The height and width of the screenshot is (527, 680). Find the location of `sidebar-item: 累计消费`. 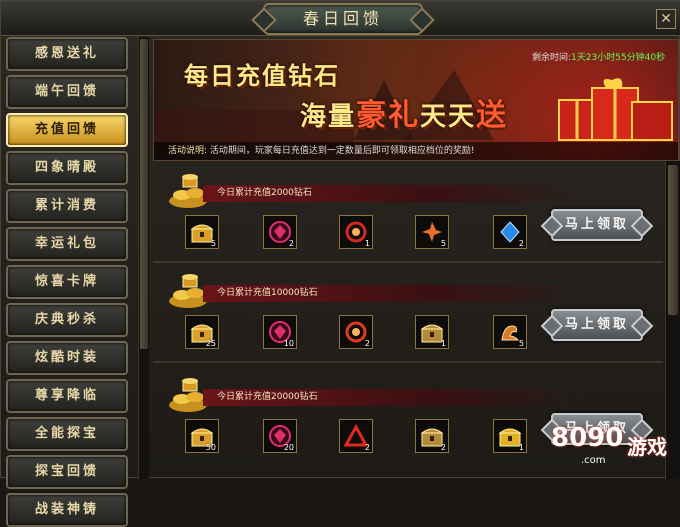

sidebar-item: 累计消费 is located at coordinates (67, 206).